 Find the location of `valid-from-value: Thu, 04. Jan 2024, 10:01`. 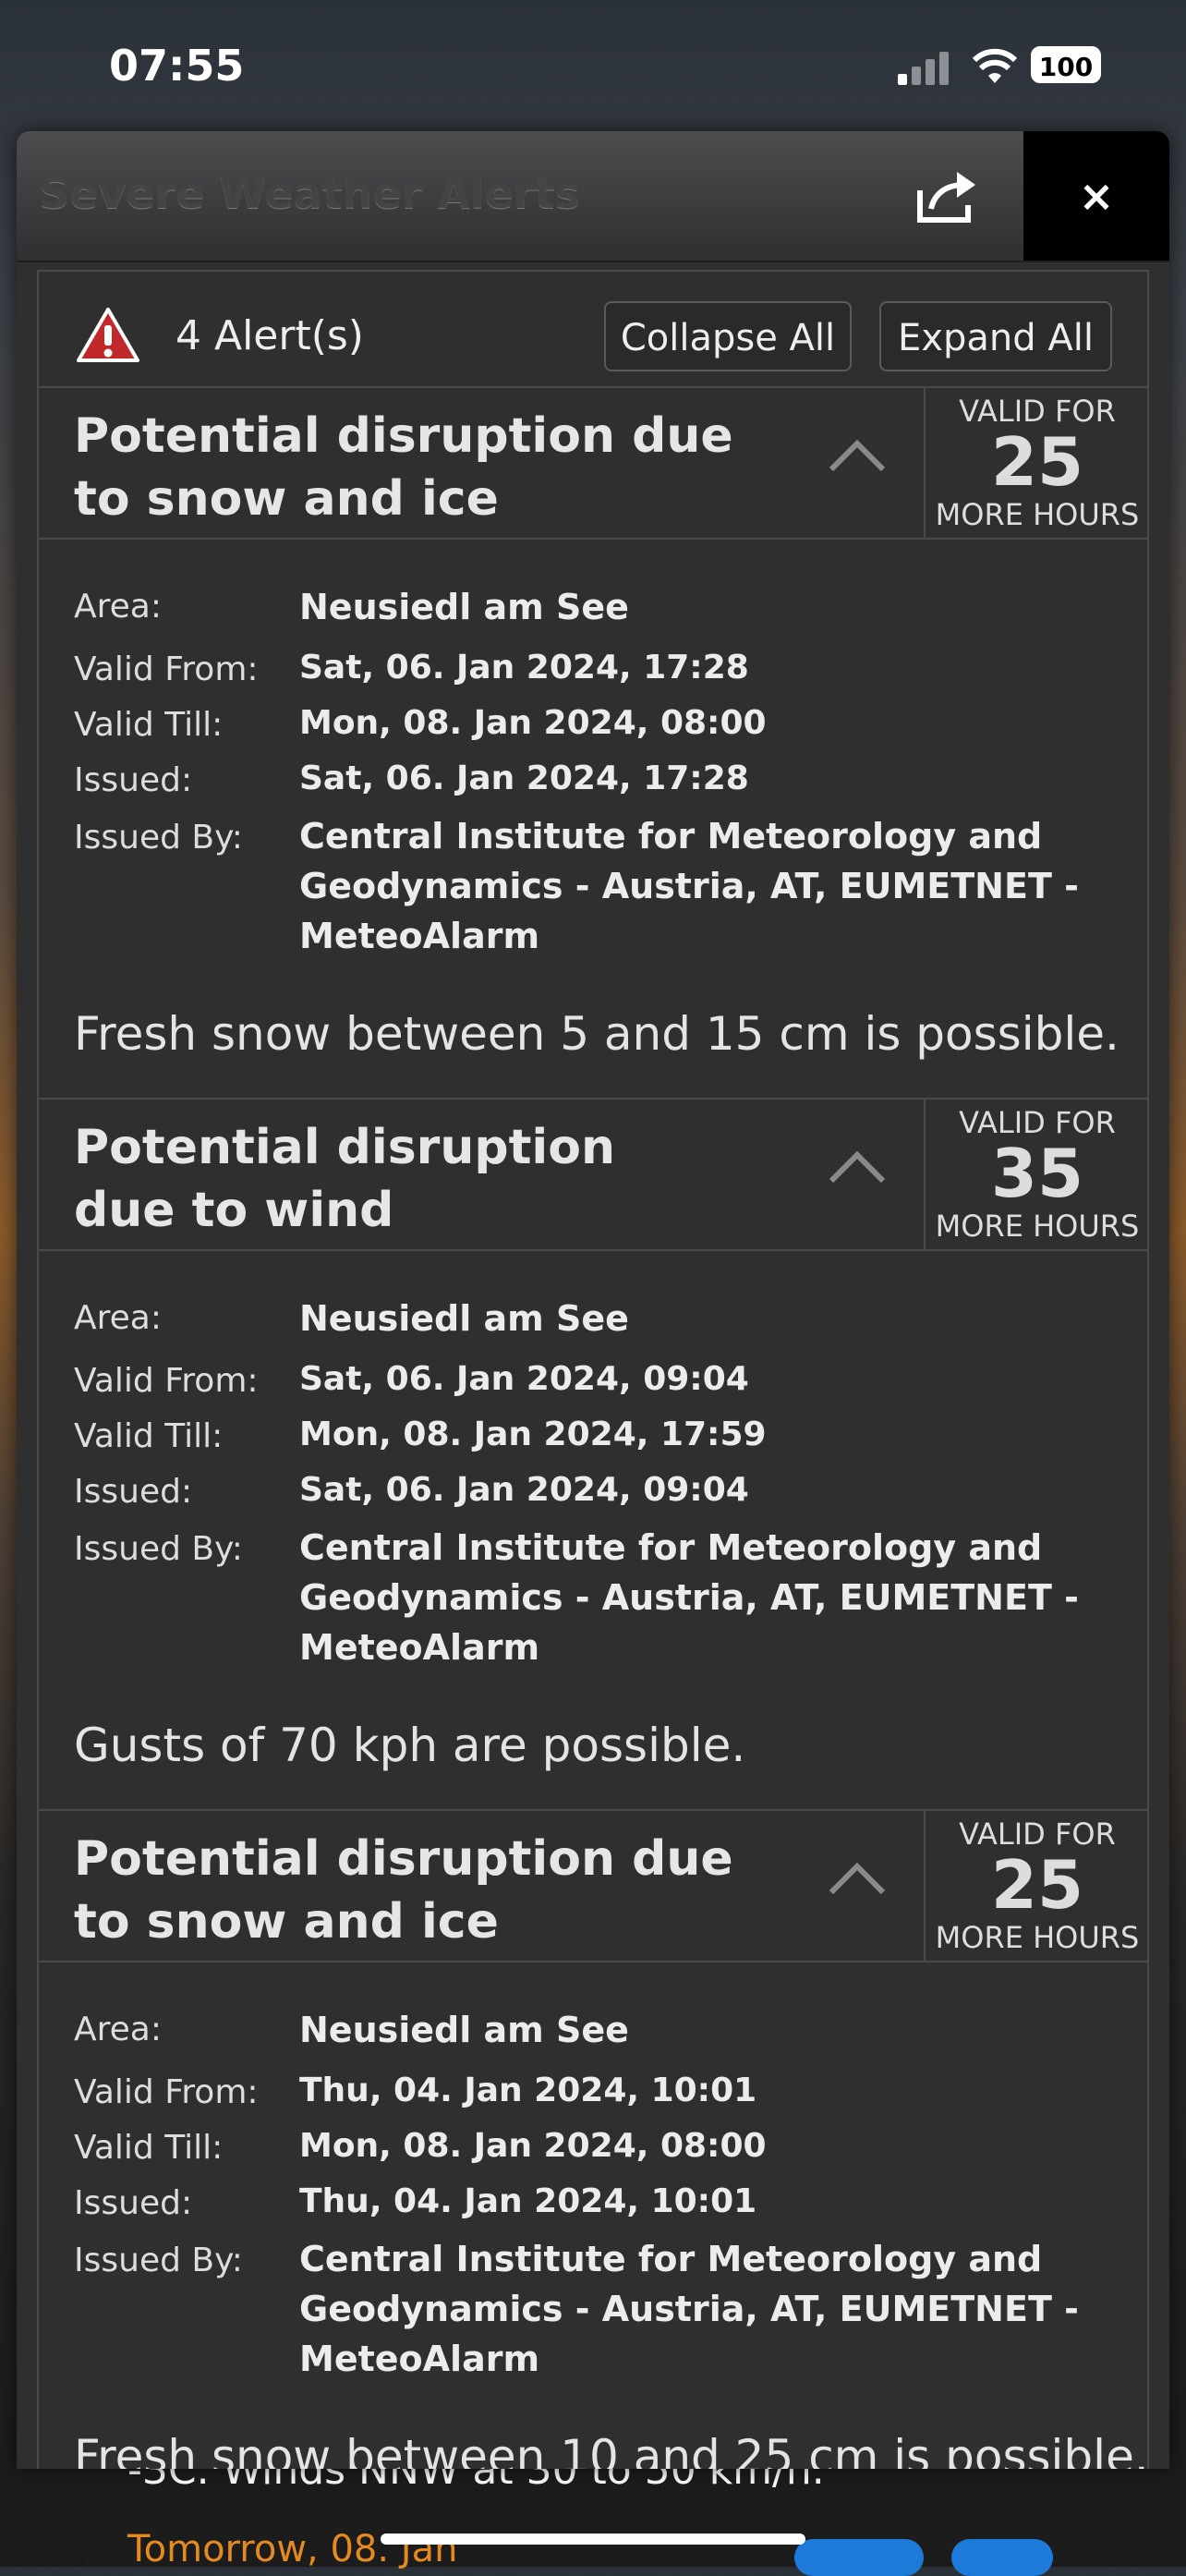

valid-from-value: Thu, 04. Jan 2024, 10:01 is located at coordinates (528, 2090).